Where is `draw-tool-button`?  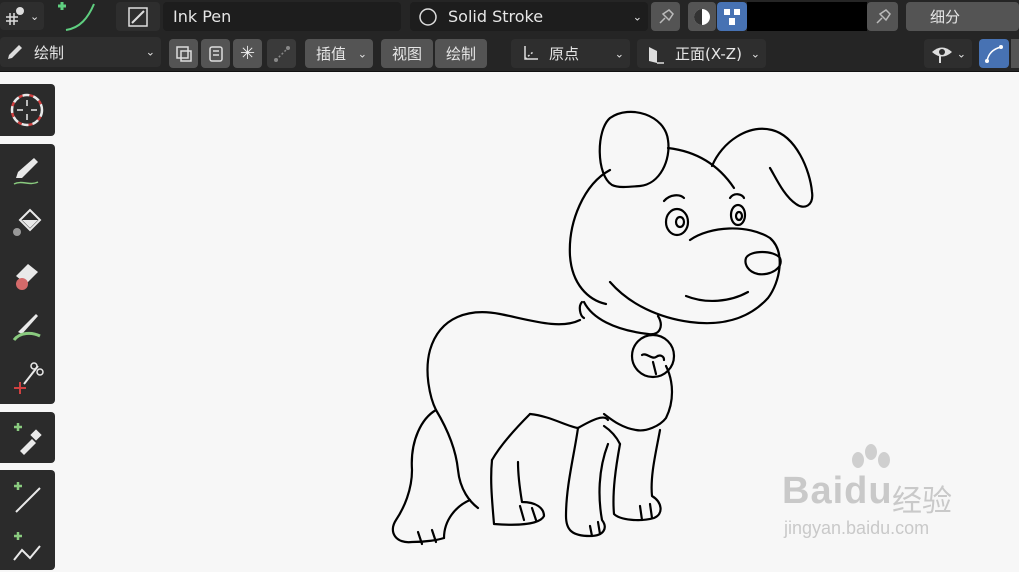
draw-tool-button is located at coordinates (27, 171).